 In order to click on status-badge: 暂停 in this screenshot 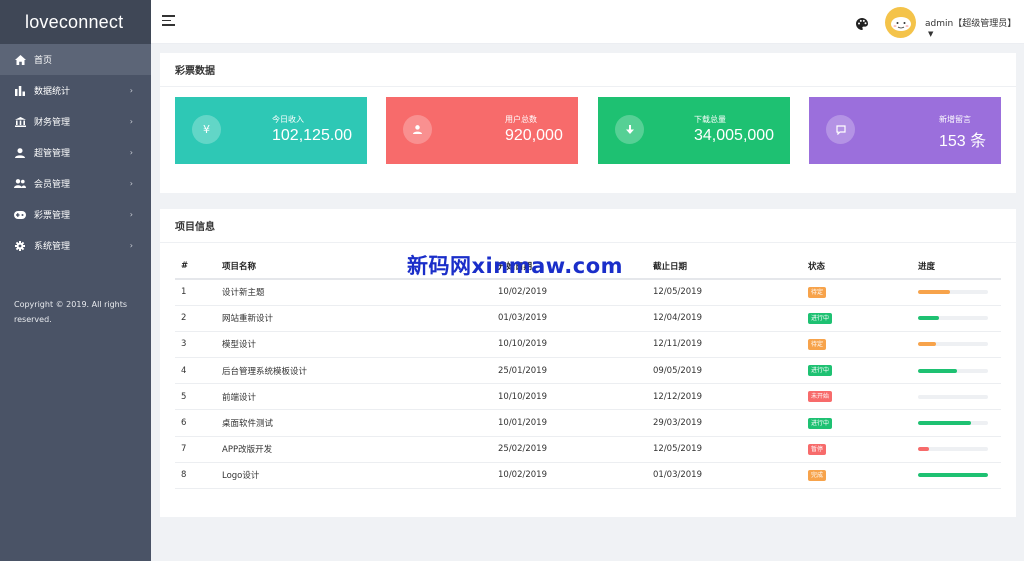, I will do `click(817, 449)`.